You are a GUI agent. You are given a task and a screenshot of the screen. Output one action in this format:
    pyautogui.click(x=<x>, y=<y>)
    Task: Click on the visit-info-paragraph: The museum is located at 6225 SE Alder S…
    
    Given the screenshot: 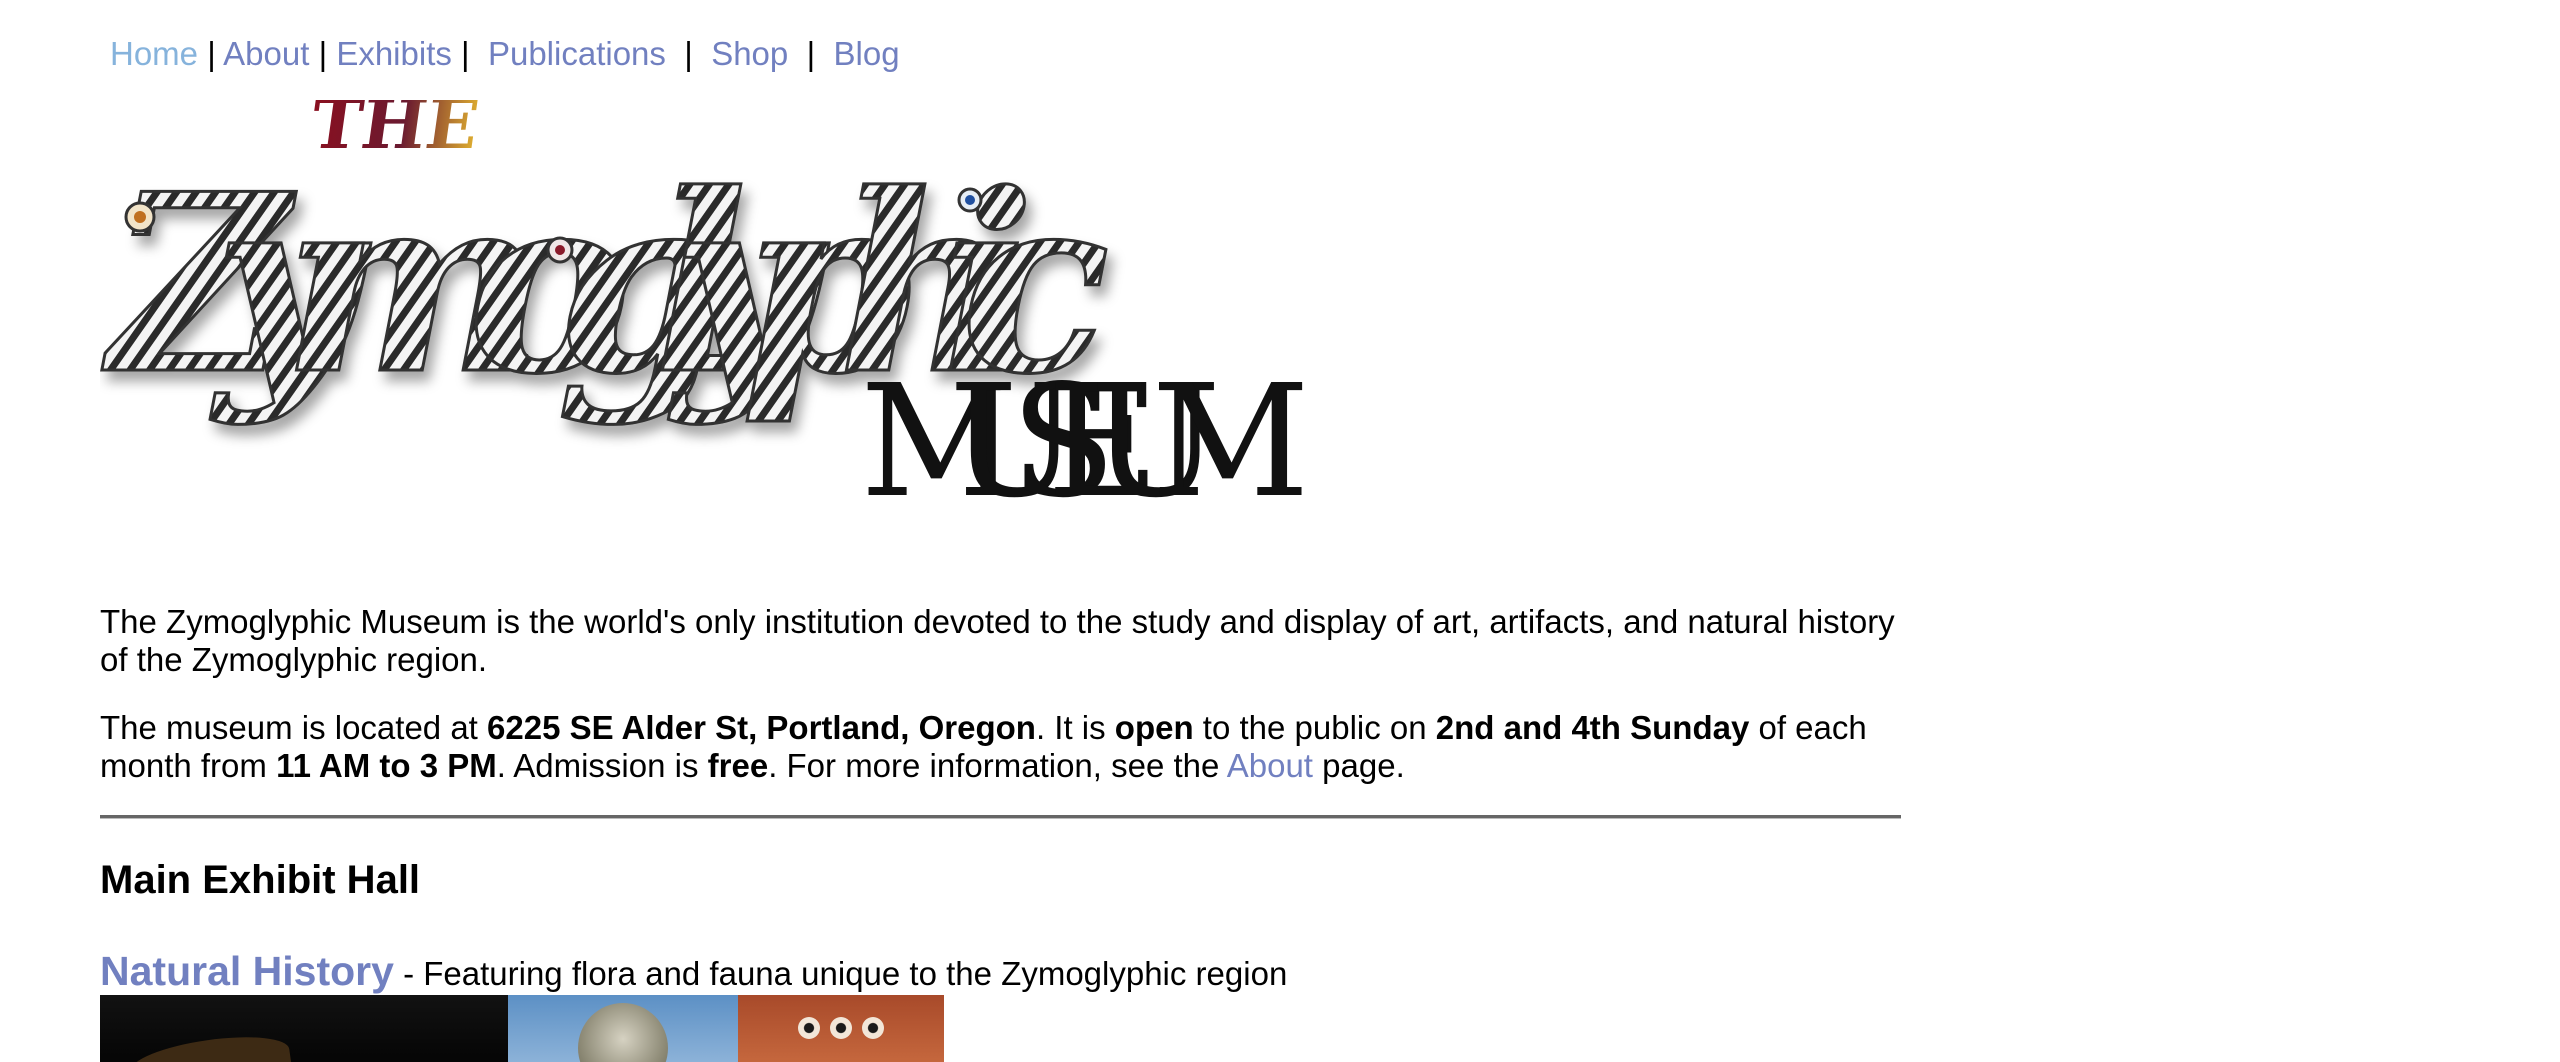 What is the action you would take?
    pyautogui.click(x=983, y=746)
    